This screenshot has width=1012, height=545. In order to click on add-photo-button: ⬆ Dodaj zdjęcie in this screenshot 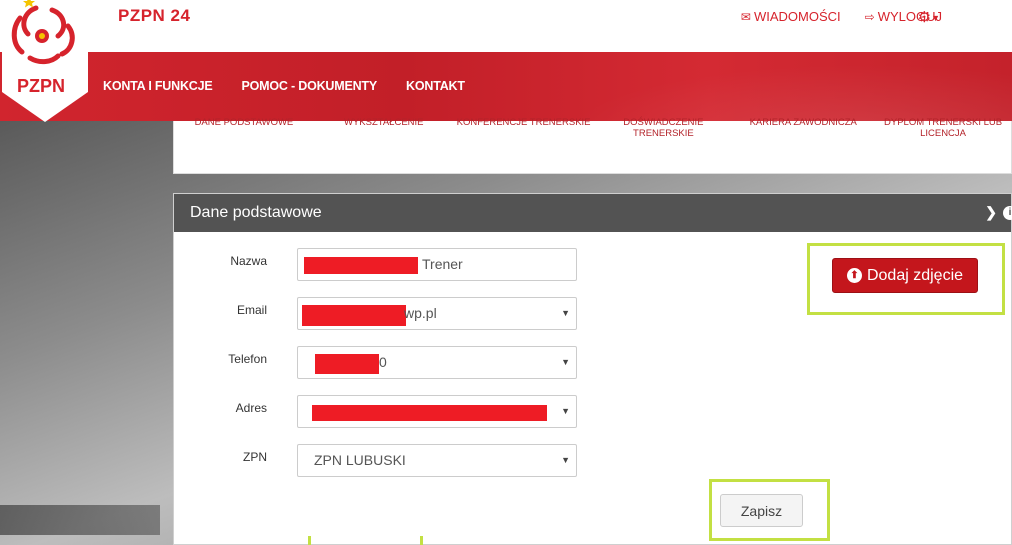, I will do `click(905, 275)`.